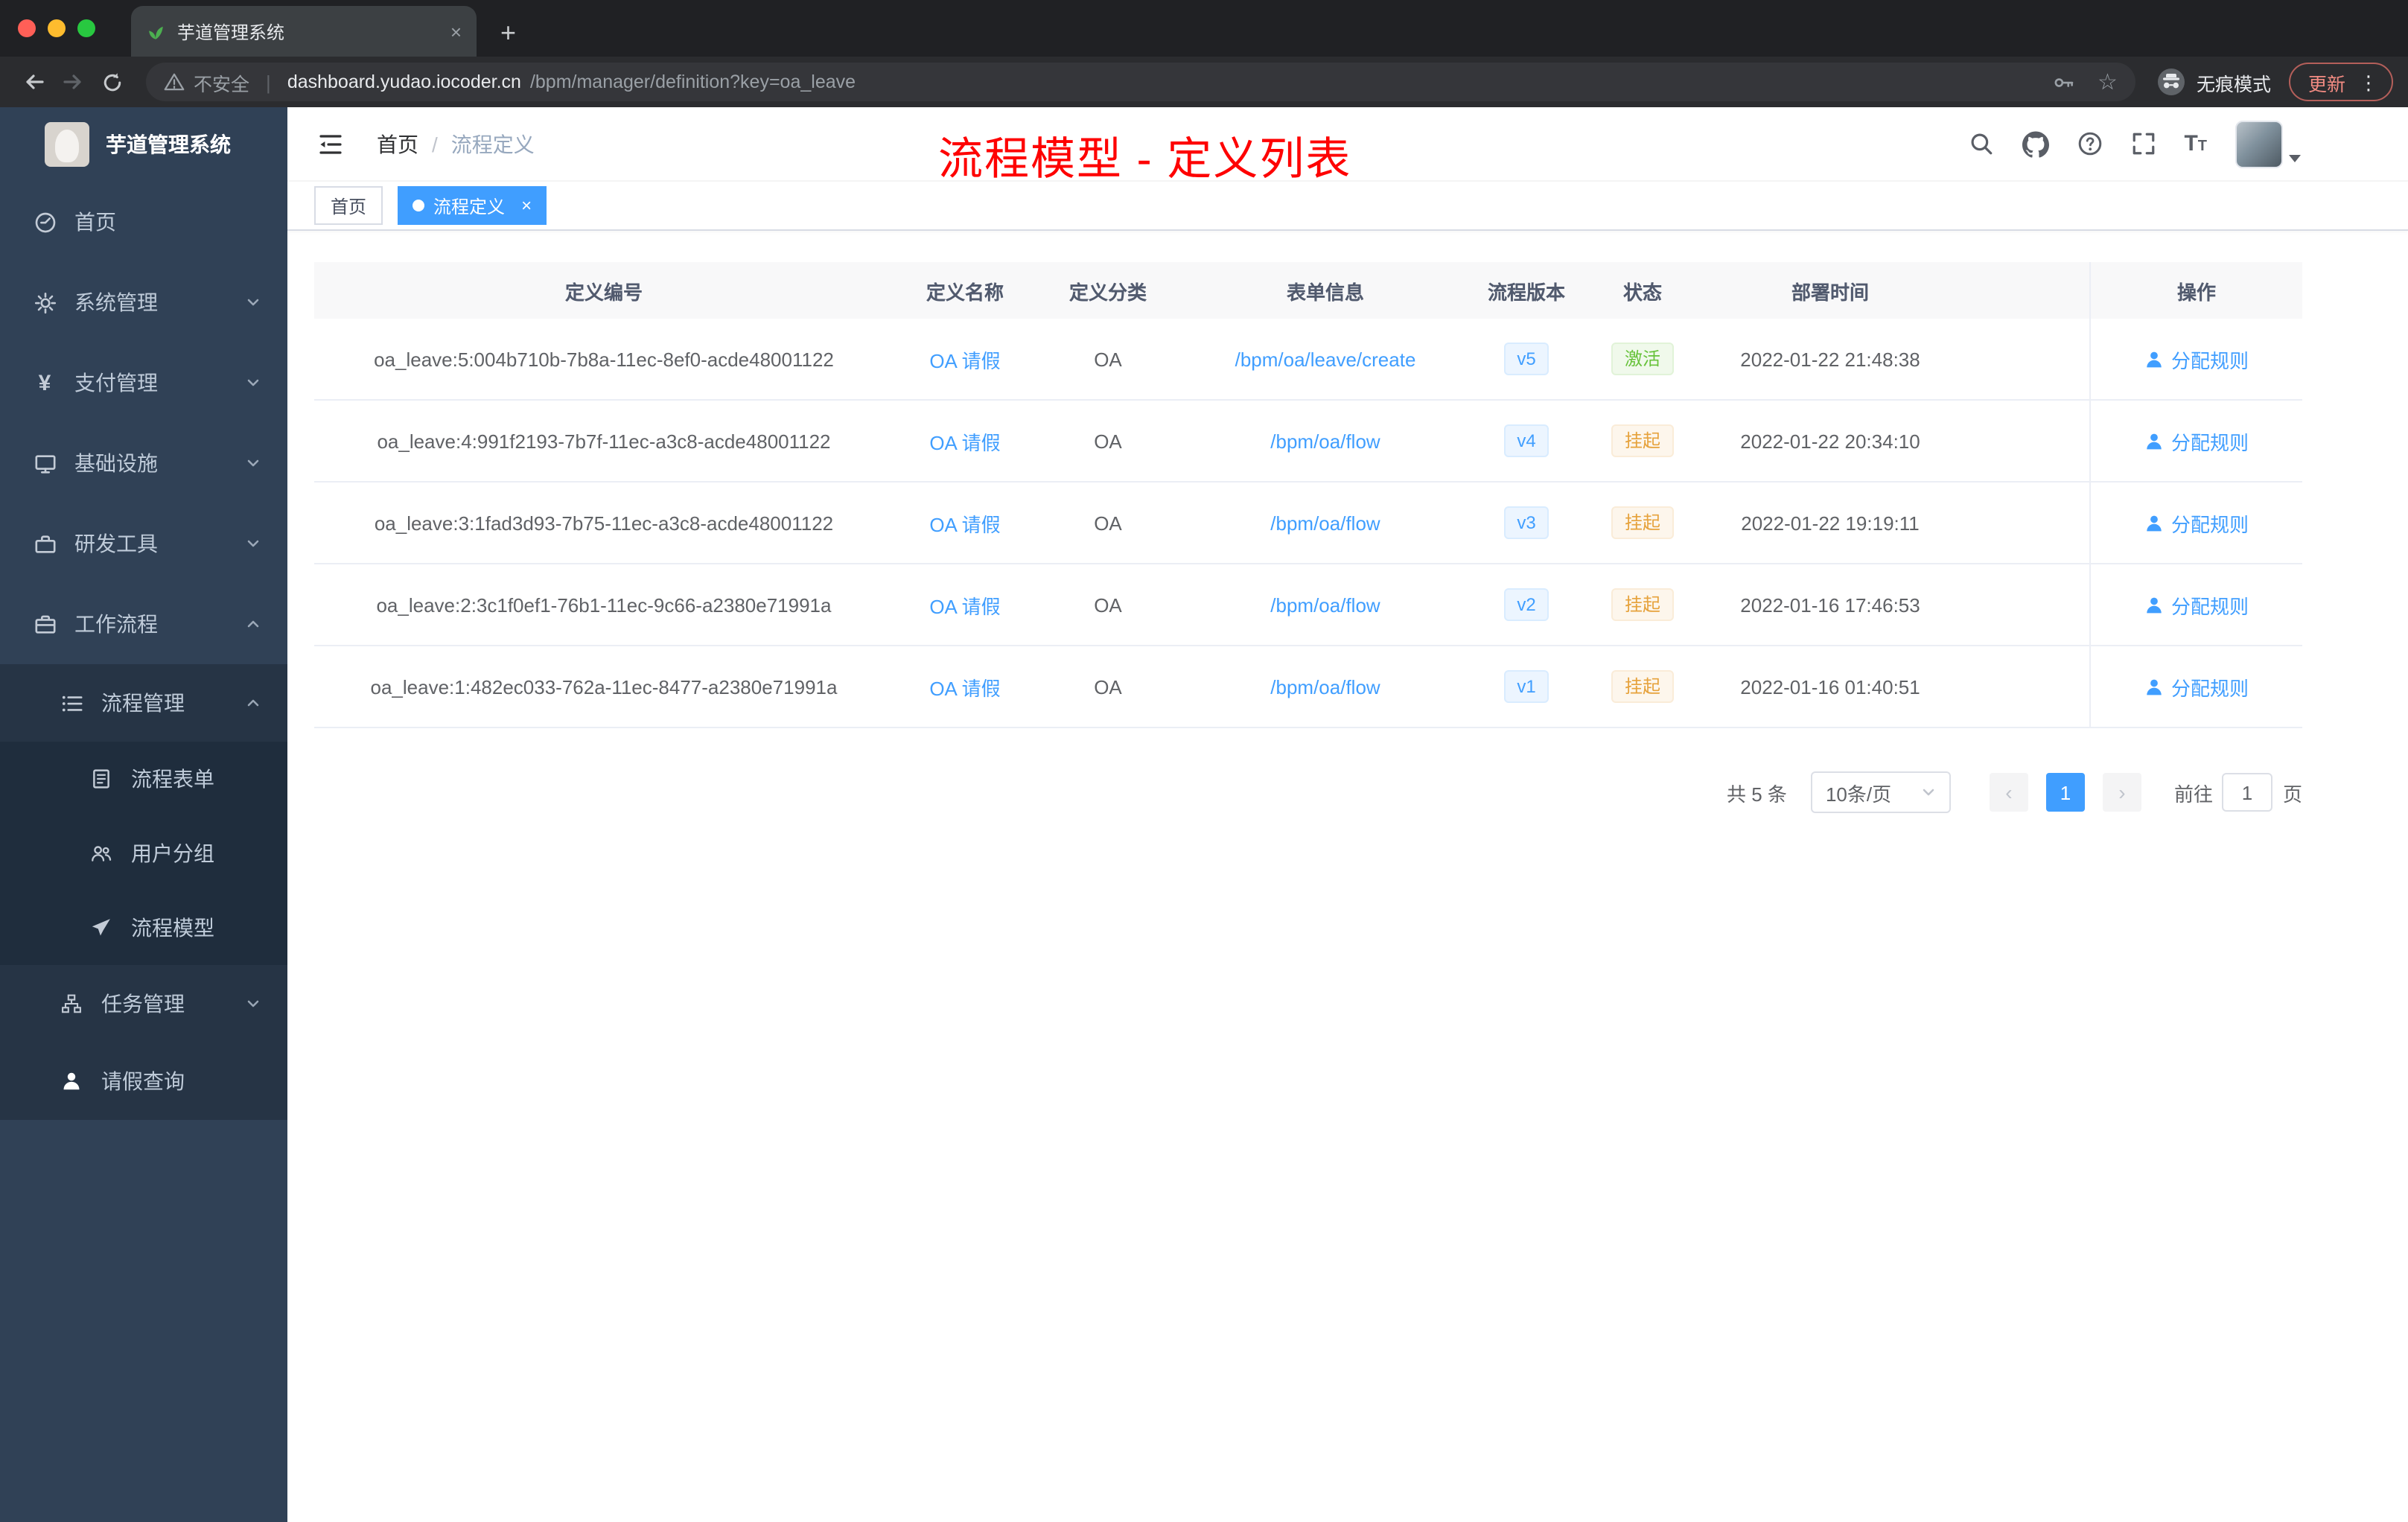  What do you see at coordinates (397, 144) in the screenshot?
I see `breadcrumb-home: 首页` at bounding box center [397, 144].